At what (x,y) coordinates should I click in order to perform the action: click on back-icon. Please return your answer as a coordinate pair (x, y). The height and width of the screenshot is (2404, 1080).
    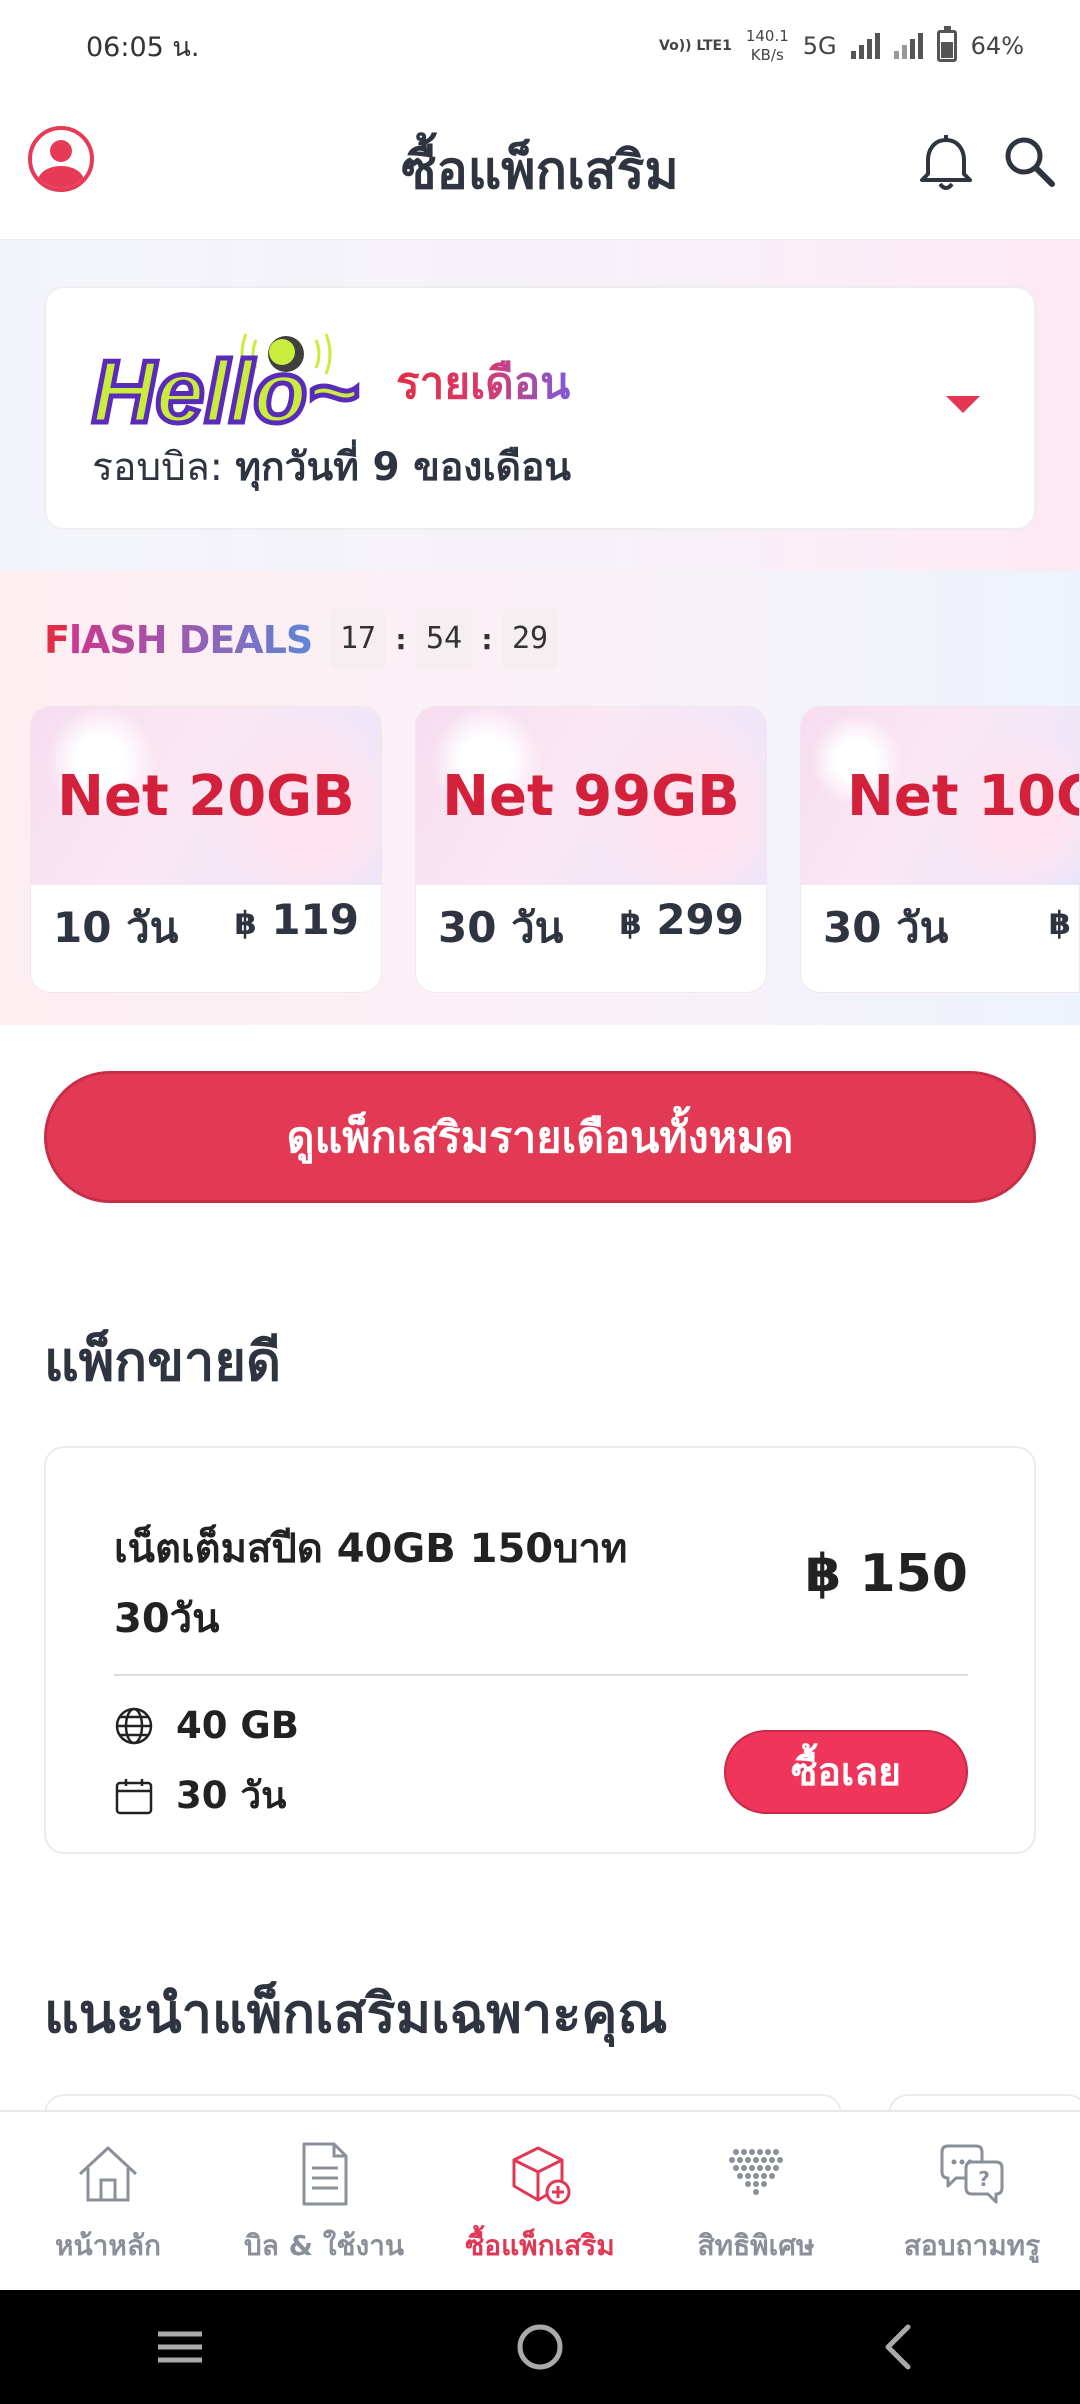
    Looking at the image, I should click on (900, 2347).